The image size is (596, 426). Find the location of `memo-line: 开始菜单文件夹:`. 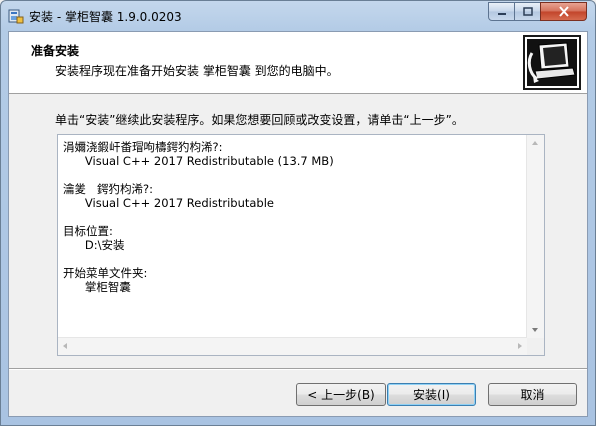

memo-line: 开始菜单文件夹: is located at coordinates (105, 273).